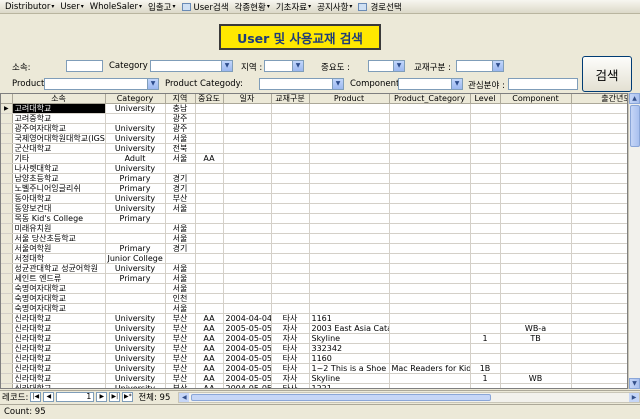  What do you see at coordinates (386, 66) in the screenshot?
I see `importance-select: ▼` at bounding box center [386, 66].